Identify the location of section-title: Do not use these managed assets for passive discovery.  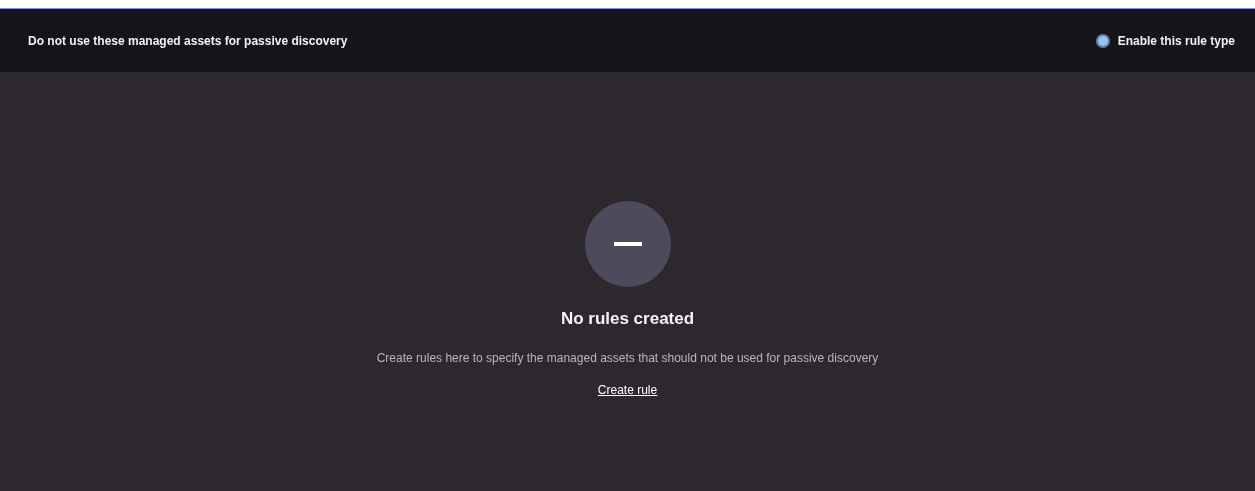
(188, 40).